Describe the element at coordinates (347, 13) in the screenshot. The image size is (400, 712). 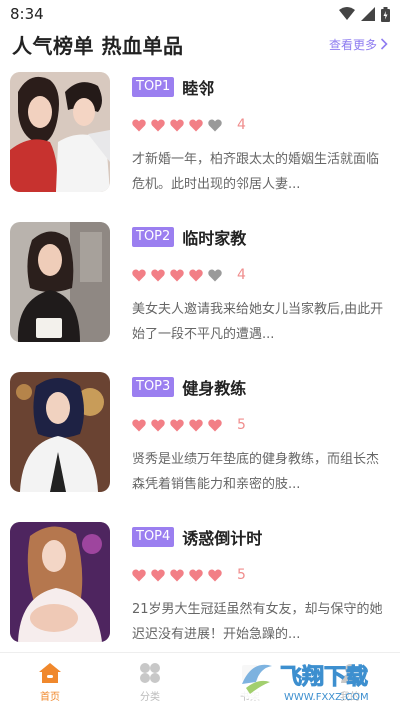
I see `wifi-icon` at that location.